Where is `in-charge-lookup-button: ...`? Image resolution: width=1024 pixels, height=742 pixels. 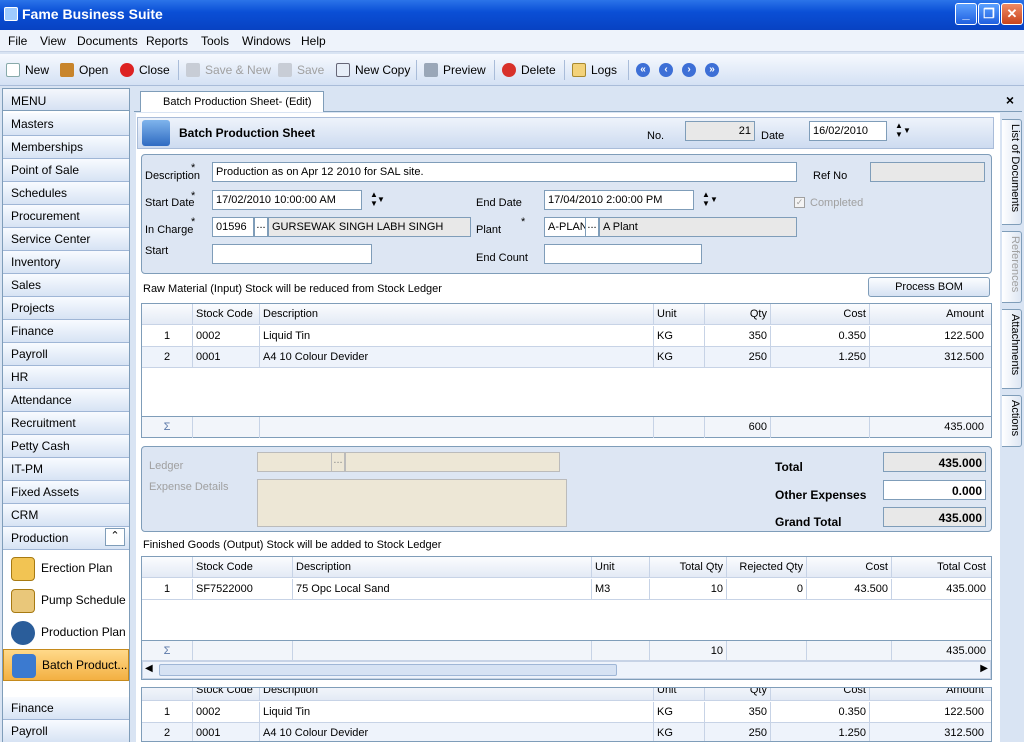 in-charge-lookup-button: ... is located at coordinates (261, 227).